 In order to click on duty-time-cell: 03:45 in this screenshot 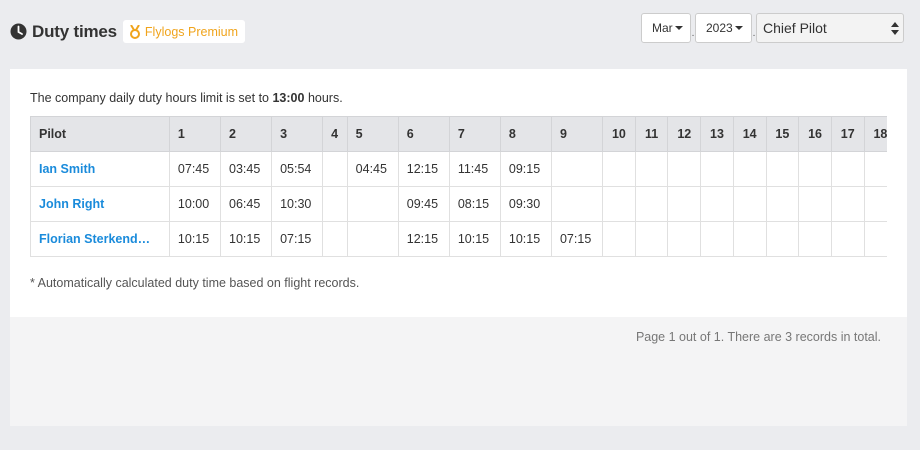, I will do `click(246, 169)`.